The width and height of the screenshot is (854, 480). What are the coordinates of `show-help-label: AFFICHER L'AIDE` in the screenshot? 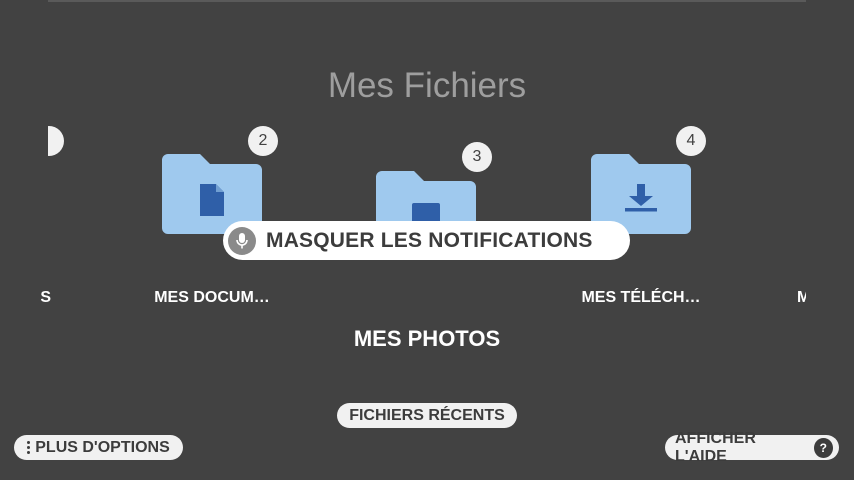 It's located at (715, 447).